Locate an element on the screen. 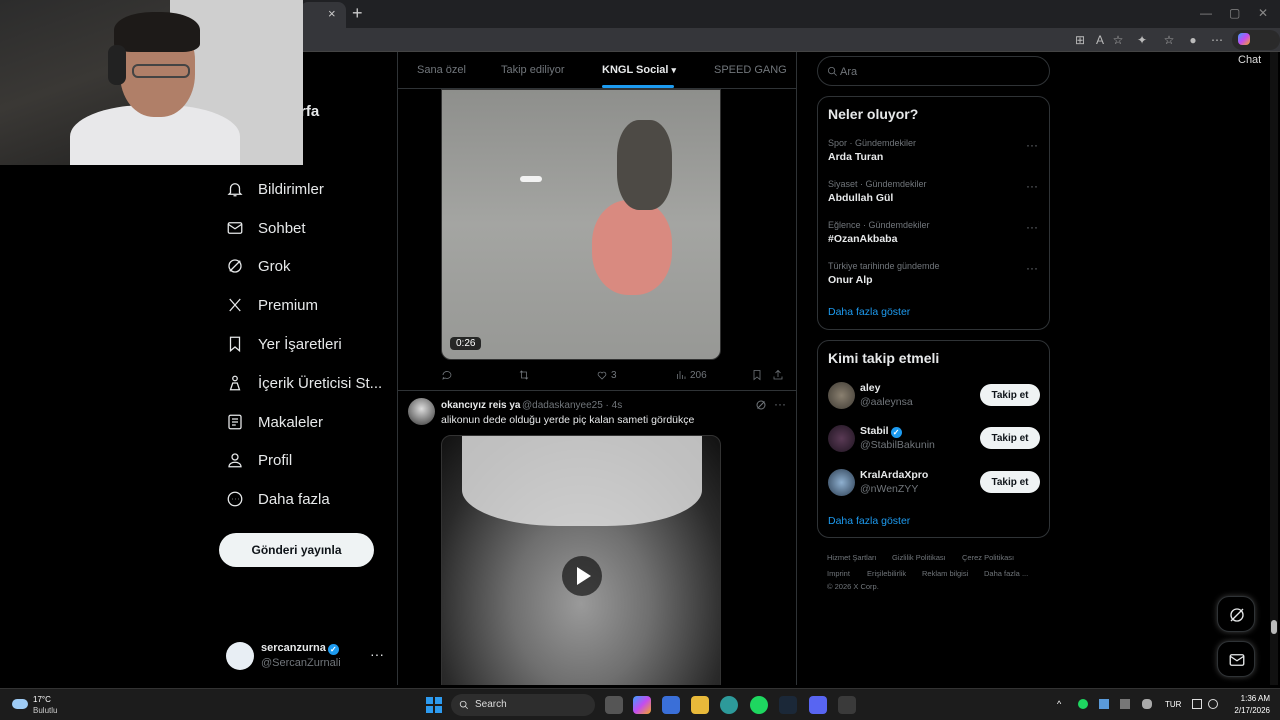  clock-date: 2/17/2026 is located at coordinates (1248, 710).